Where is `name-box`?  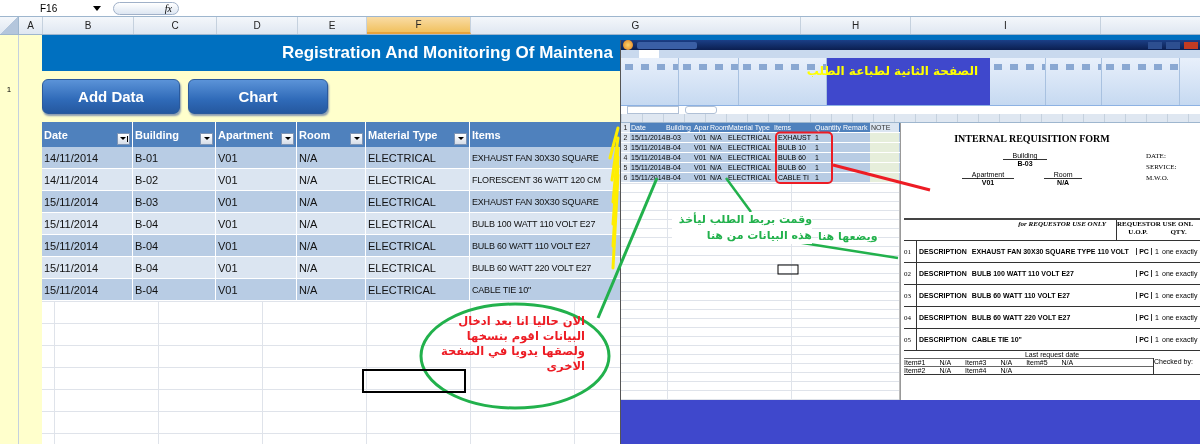 name-box is located at coordinates (653, 110).